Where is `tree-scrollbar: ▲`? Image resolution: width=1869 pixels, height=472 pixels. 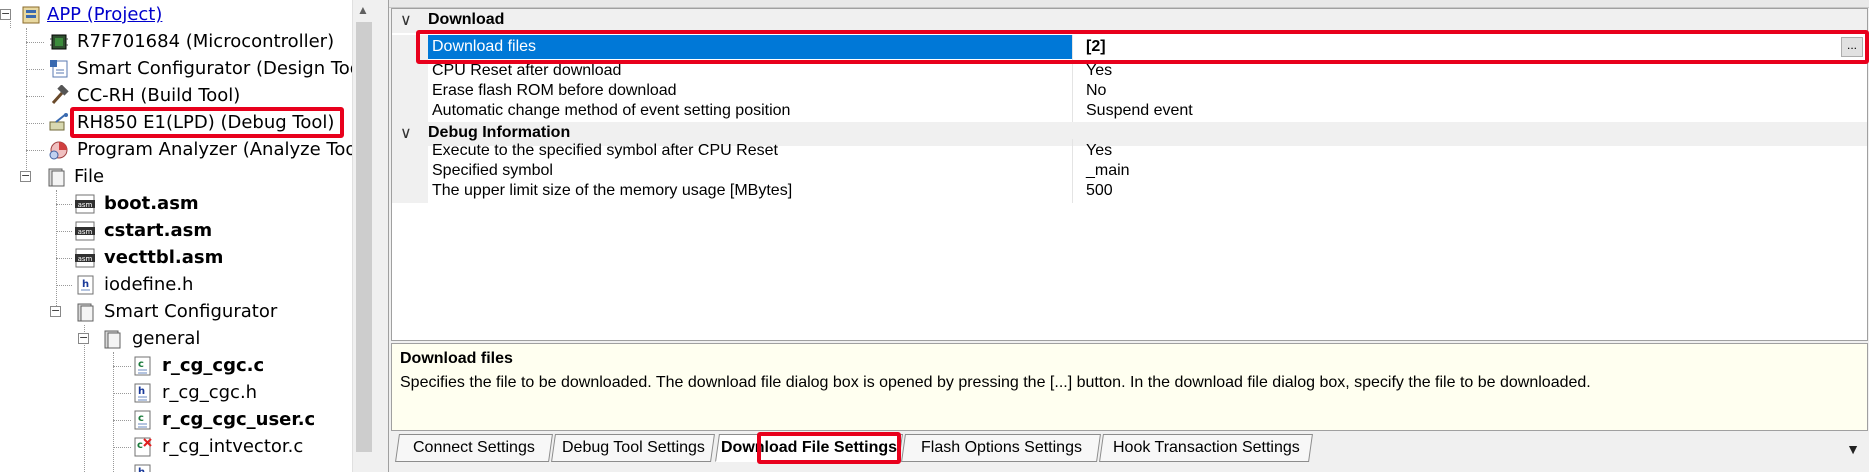
tree-scrollbar: ▲ is located at coordinates (363, 236).